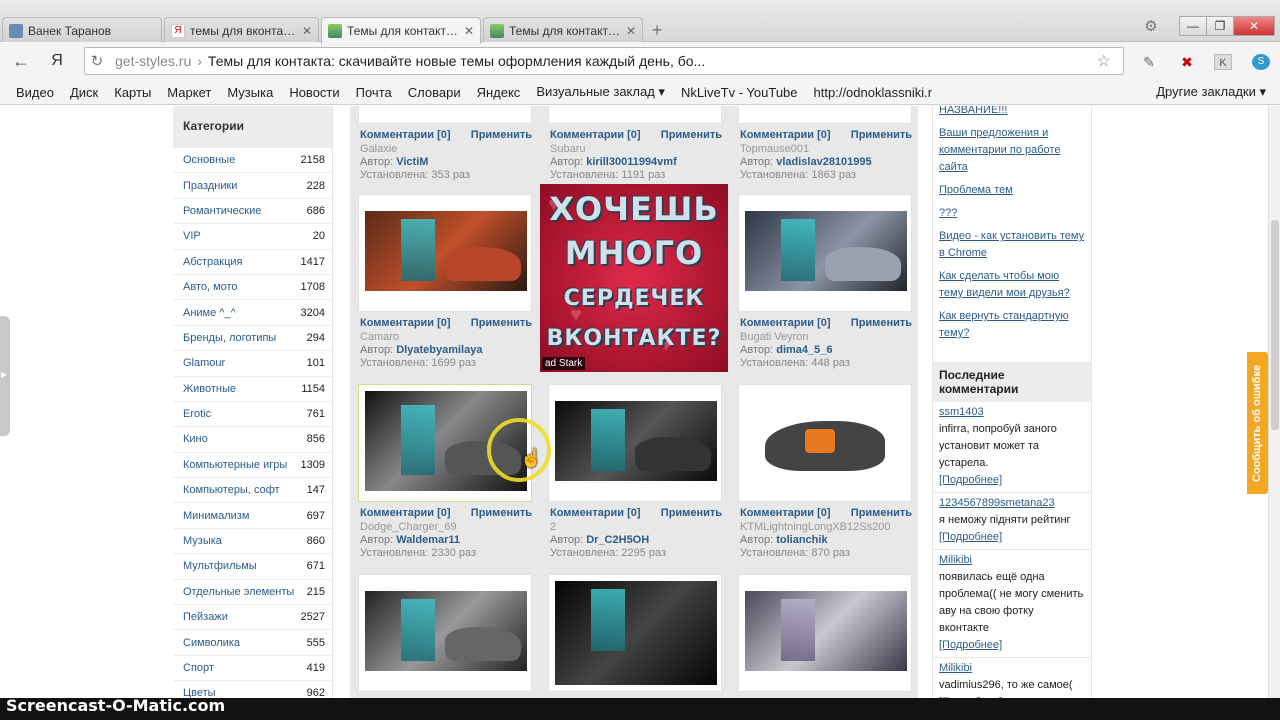 This screenshot has height=720, width=1280. Describe the element at coordinates (197, 414) in the screenshot. I see `category-name: Erotic` at that location.